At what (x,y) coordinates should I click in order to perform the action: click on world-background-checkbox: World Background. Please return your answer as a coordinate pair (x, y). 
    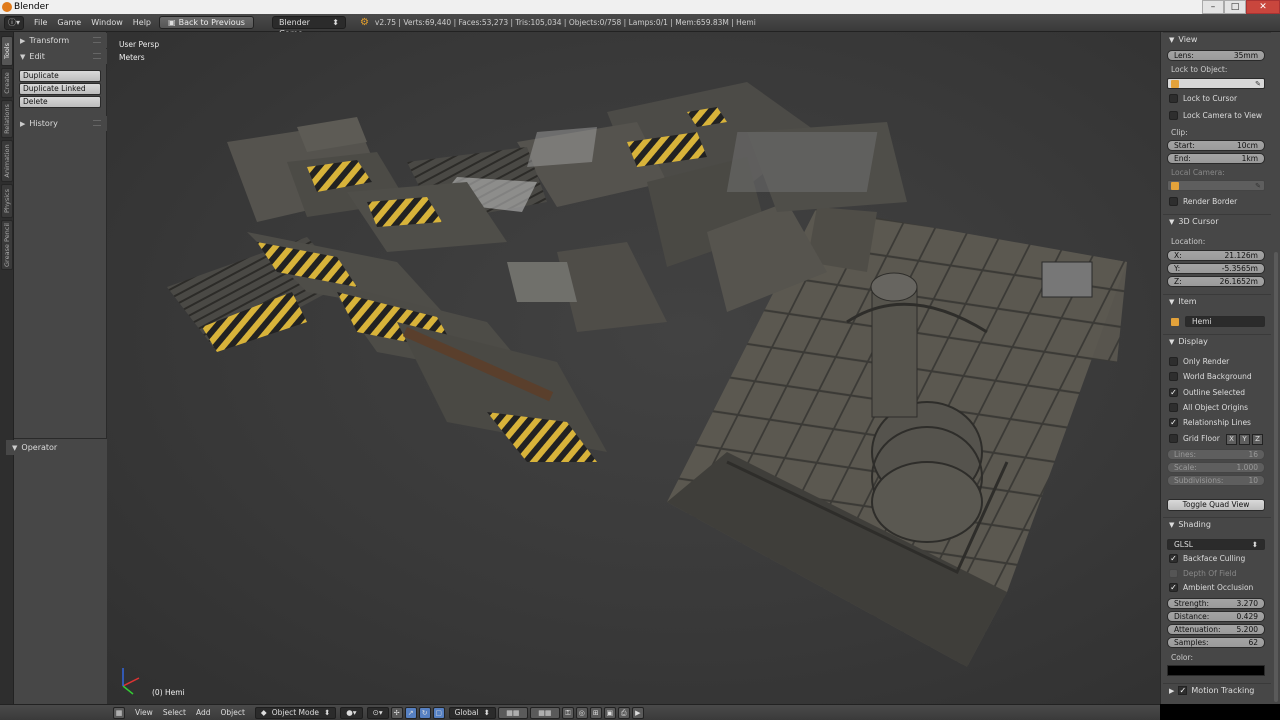
    Looking at the image, I should click on (1210, 376).